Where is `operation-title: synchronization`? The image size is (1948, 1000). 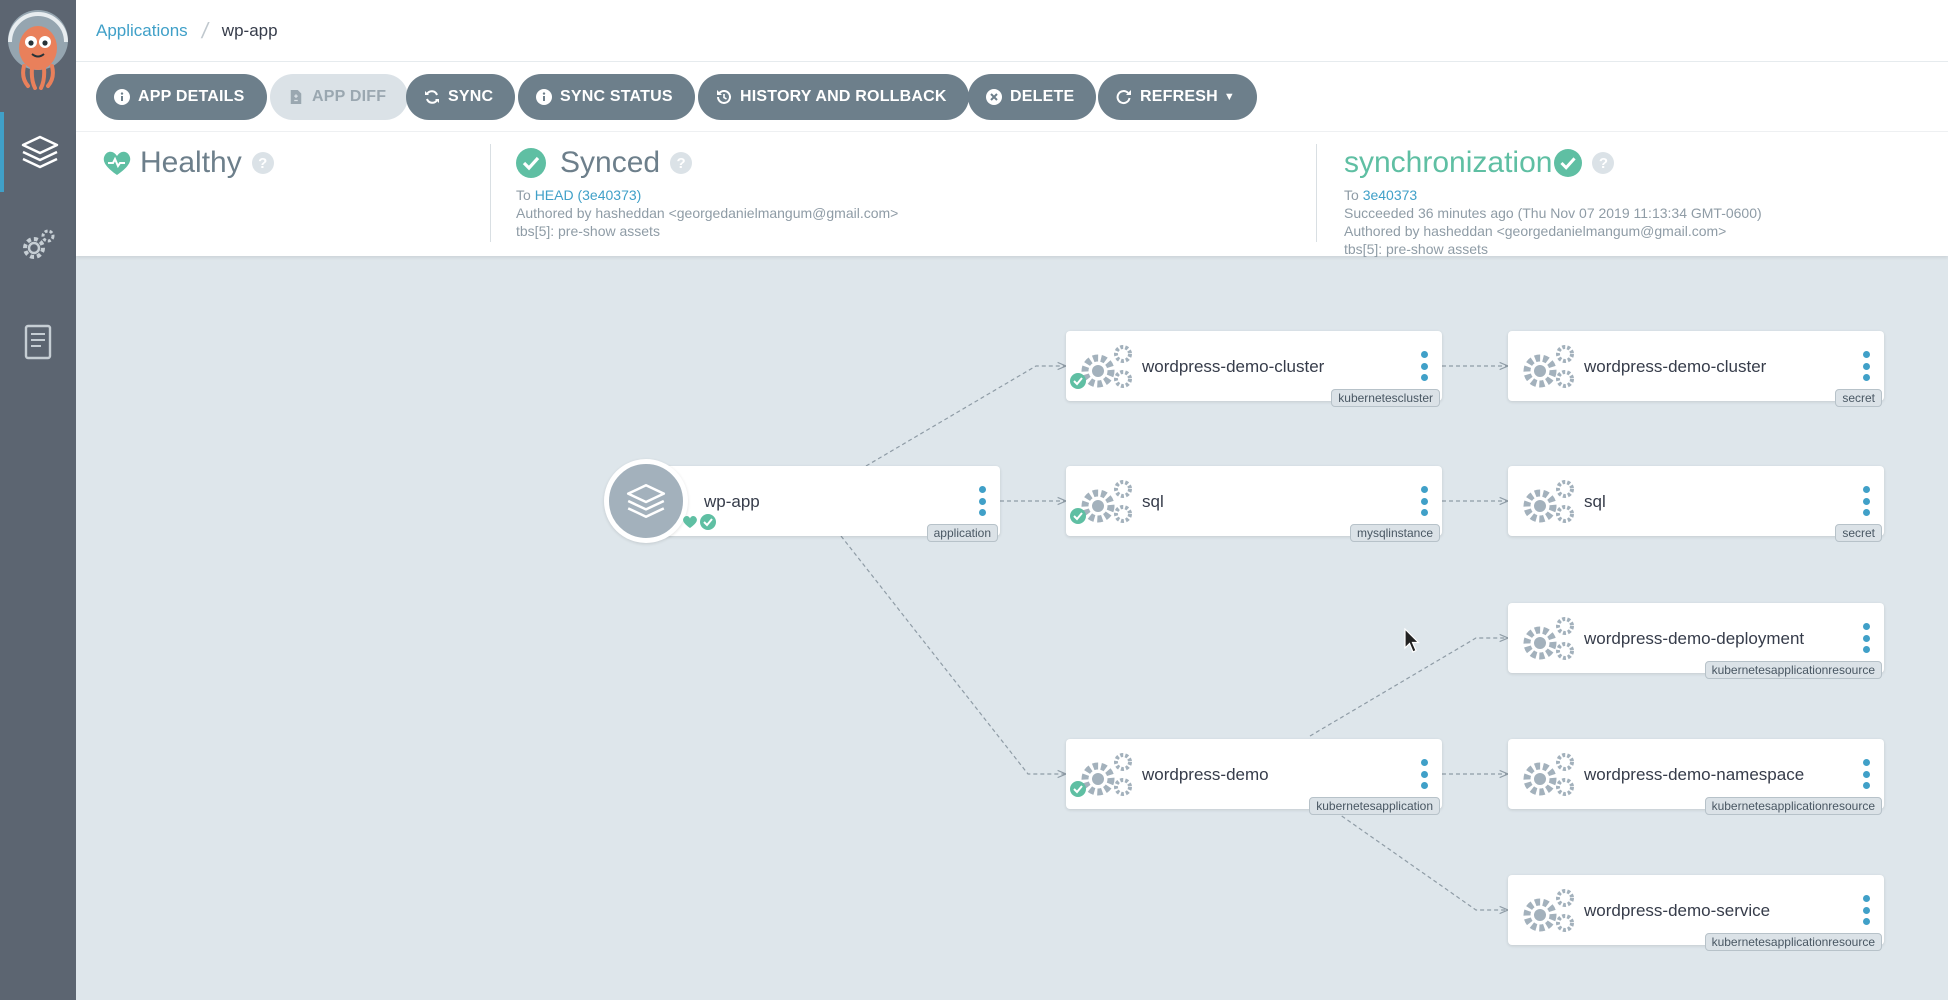 operation-title: synchronization is located at coordinates (1448, 162).